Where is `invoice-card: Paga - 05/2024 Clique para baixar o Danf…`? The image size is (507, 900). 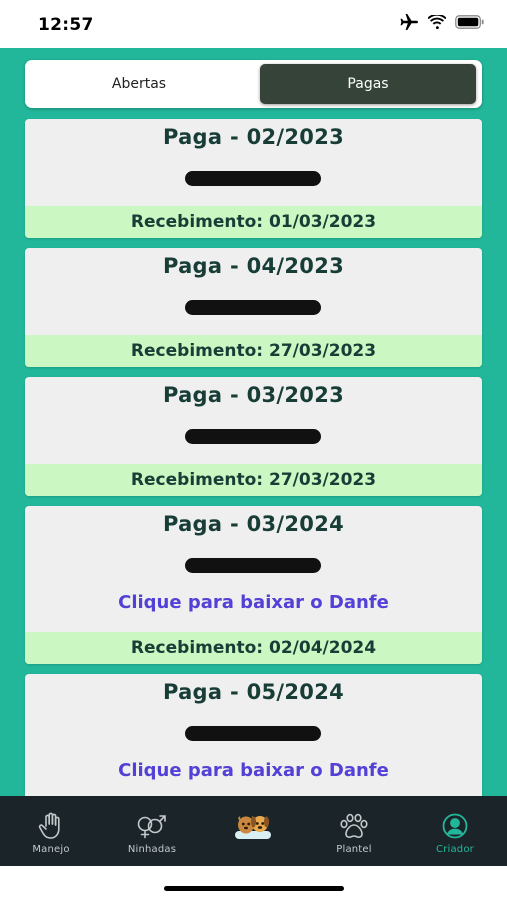 invoice-card: Paga - 05/2024 Clique para baixar o Danf… is located at coordinates (253, 735).